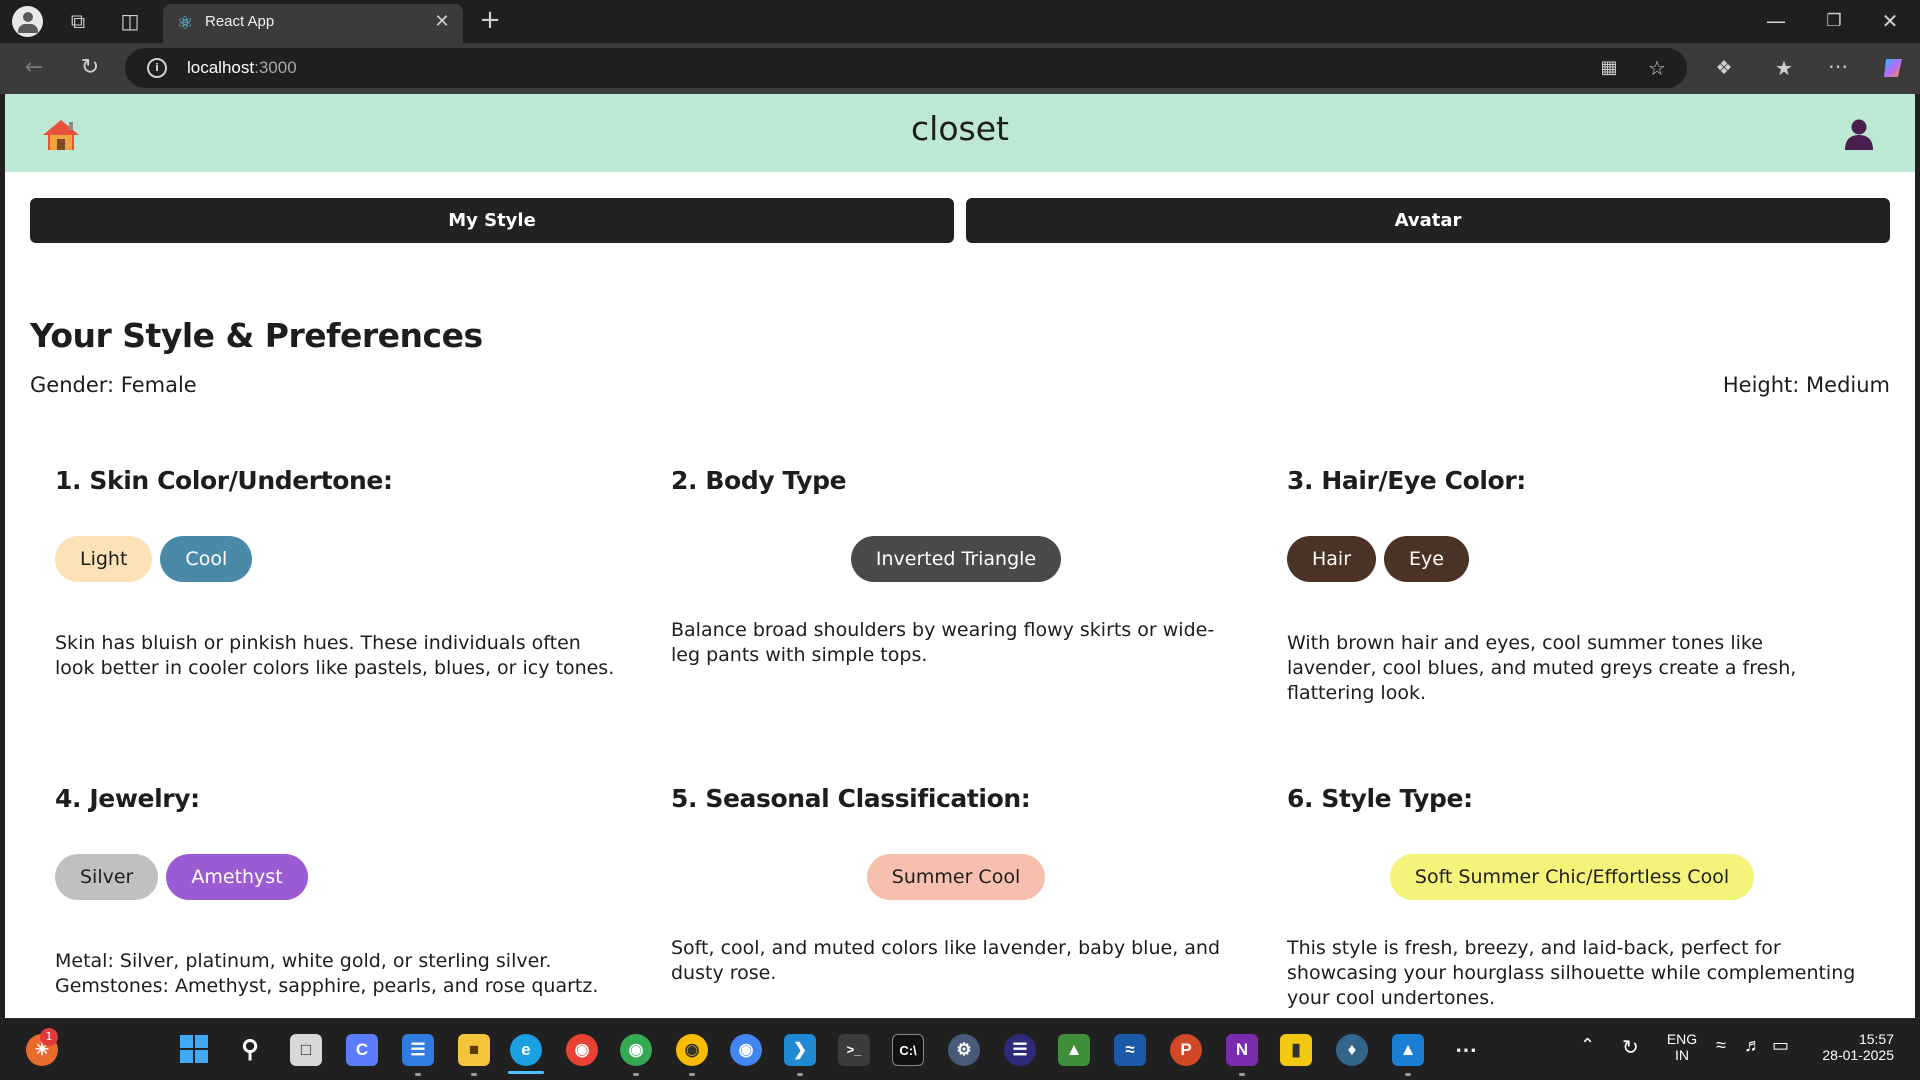  Describe the element at coordinates (157, 68) in the screenshot. I see `site-info-icon: i` at that location.